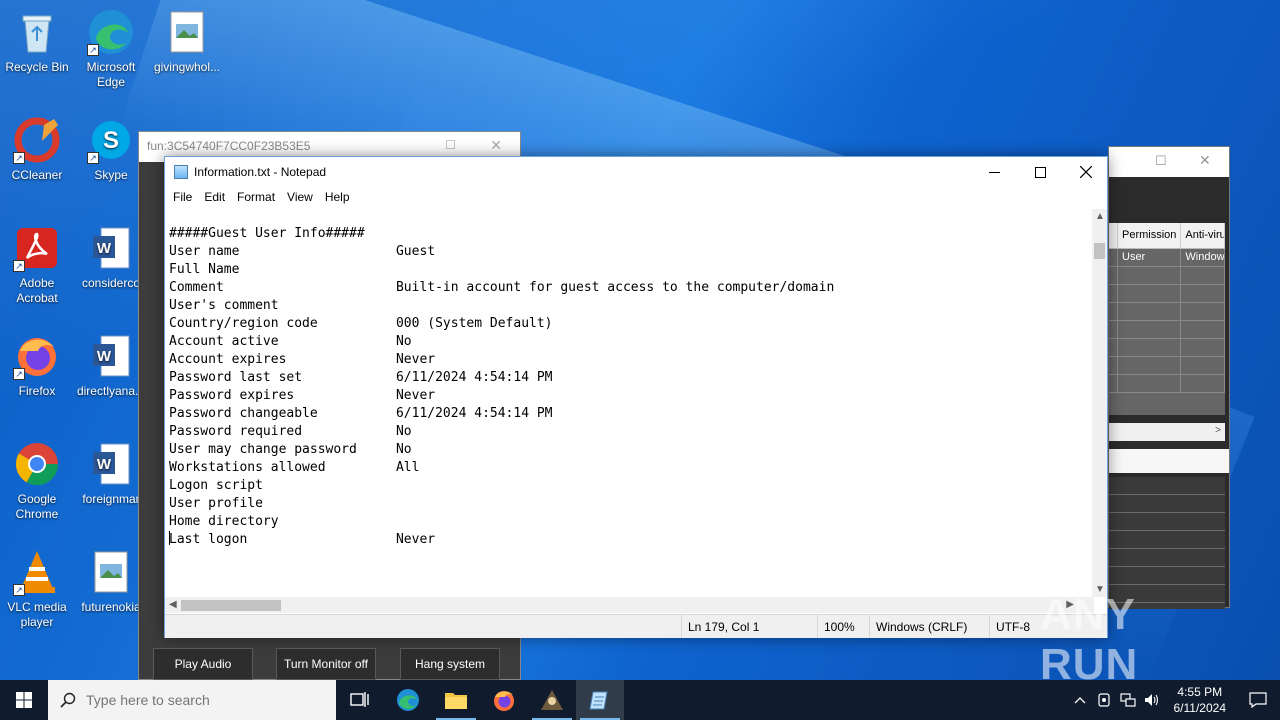 This screenshot has width=1280, height=720. I want to click on skype-icon: S ↗, so click(111, 140).